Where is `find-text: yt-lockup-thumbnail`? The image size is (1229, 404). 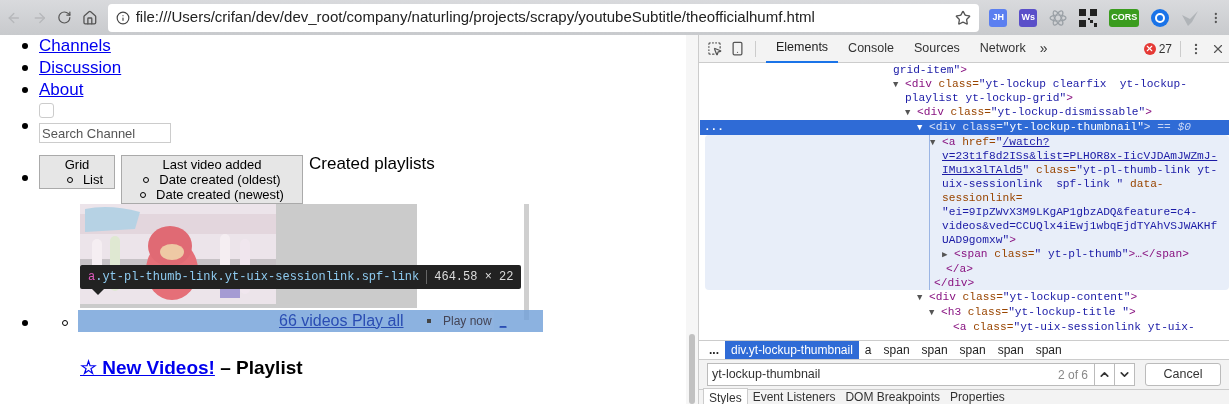 find-text: yt-lockup-thumbnail is located at coordinates (767, 375).